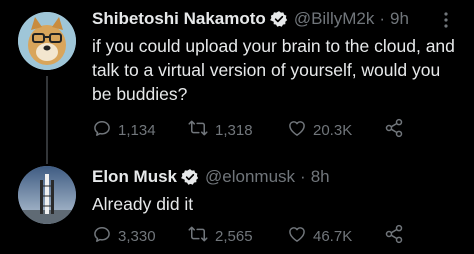 The height and width of the screenshot is (254, 474). What do you see at coordinates (334, 19) in the screenshot?
I see `author-handle: @BillyM2k` at bounding box center [334, 19].